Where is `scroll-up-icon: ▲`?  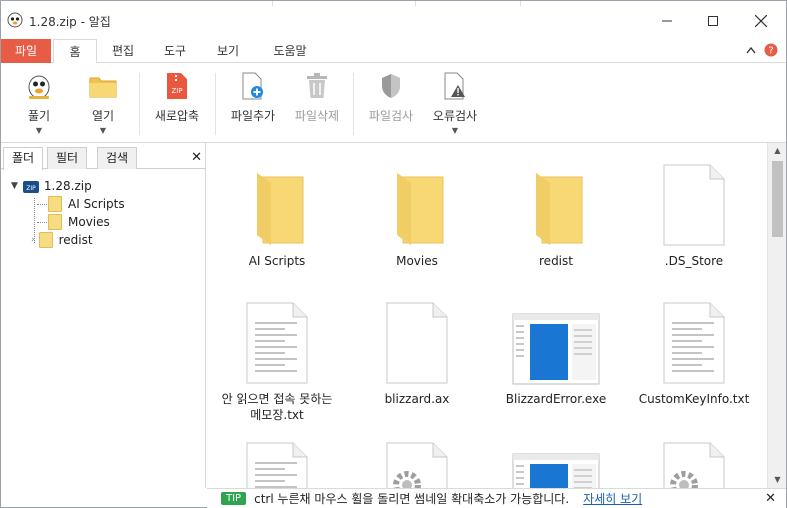 scroll-up-icon: ▲ is located at coordinates (777, 151).